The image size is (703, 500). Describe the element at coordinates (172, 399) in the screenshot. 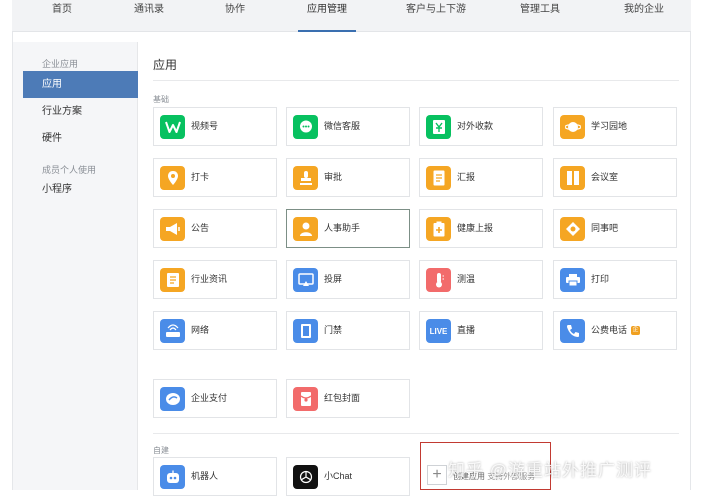

I see `enterprise-pay-icon` at that location.